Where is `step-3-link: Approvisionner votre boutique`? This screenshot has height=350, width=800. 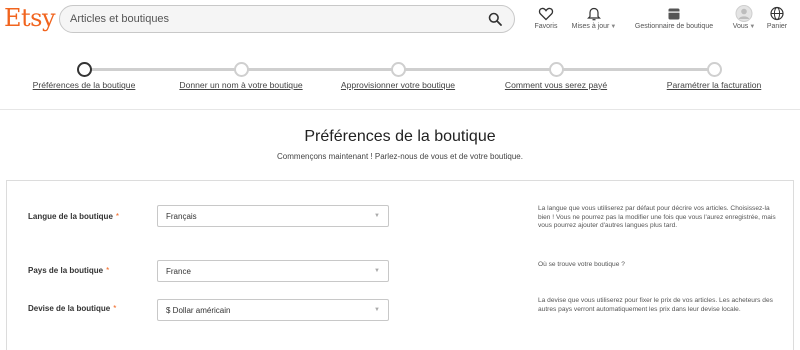 step-3-link: Approvisionner votre boutique is located at coordinates (398, 85).